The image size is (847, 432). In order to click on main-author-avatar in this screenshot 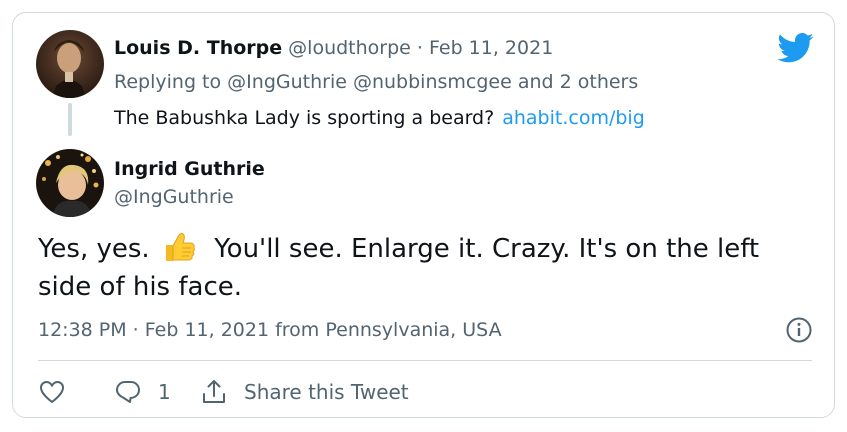, I will do `click(70, 183)`.